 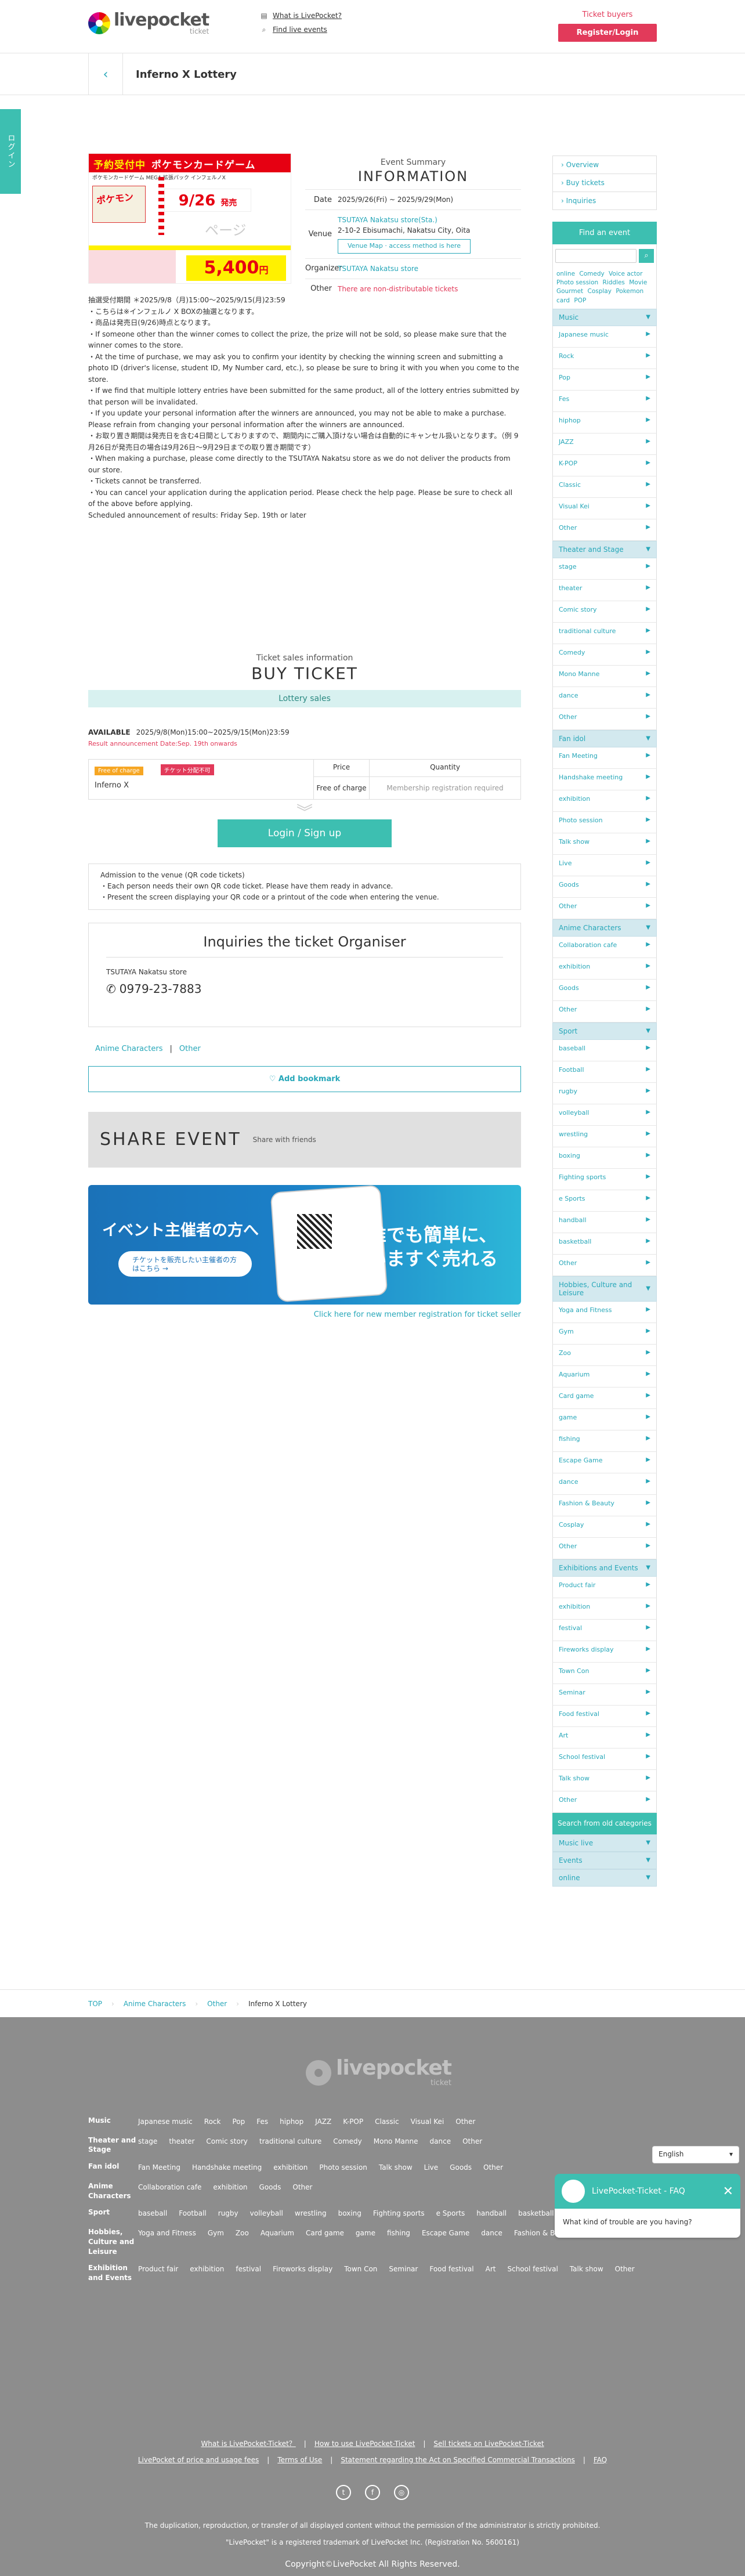 I want to click on search-input, so click(x=595, y=256).